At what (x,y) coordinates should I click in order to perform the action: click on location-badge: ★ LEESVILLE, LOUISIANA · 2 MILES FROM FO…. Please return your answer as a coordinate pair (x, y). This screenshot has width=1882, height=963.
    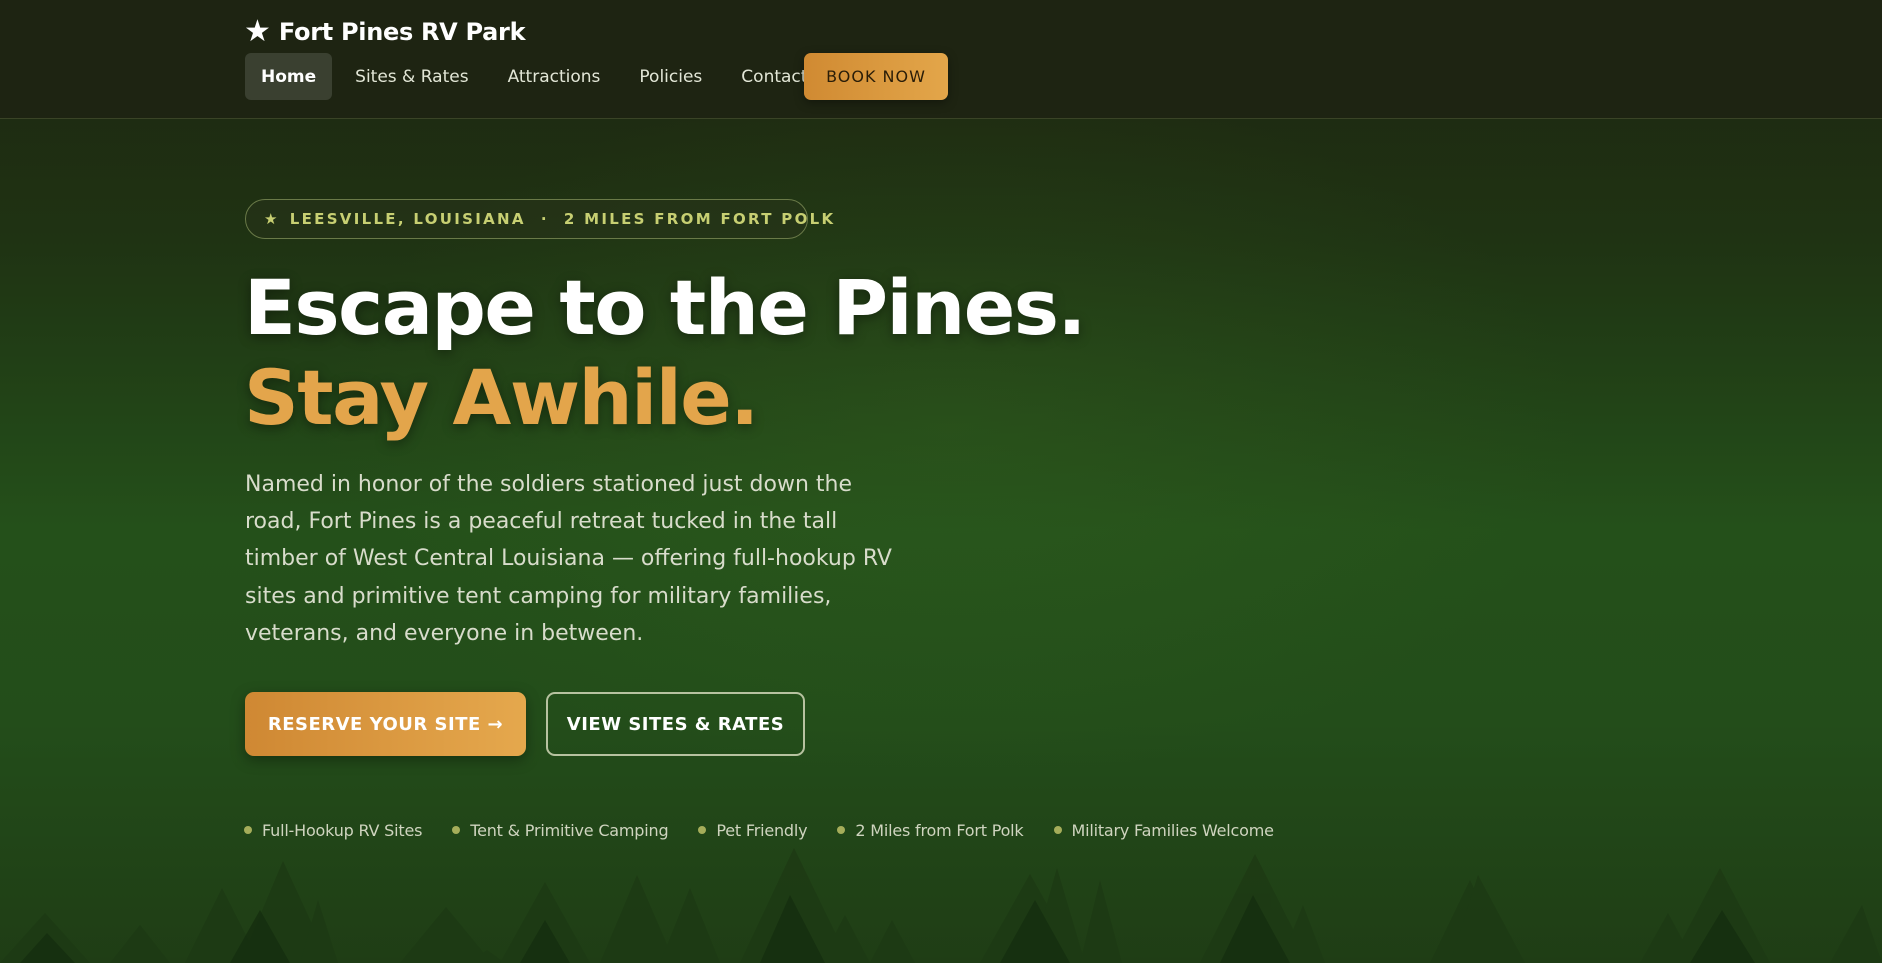
    Looking at the image, I should click on (539, 219).